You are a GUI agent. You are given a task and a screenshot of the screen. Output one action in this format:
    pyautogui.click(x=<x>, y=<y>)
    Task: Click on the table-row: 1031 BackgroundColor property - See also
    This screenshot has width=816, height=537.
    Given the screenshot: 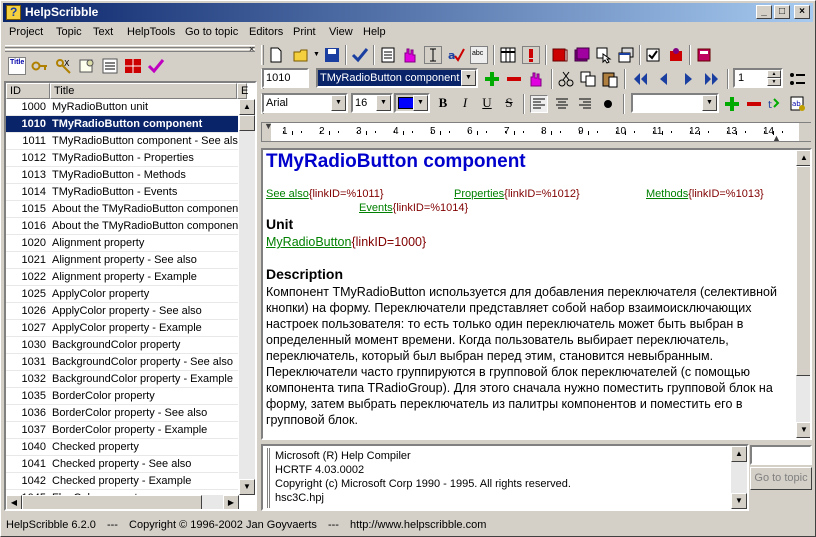 What is the action you would take?
    pyautogui.click(x=122, y=362)
    